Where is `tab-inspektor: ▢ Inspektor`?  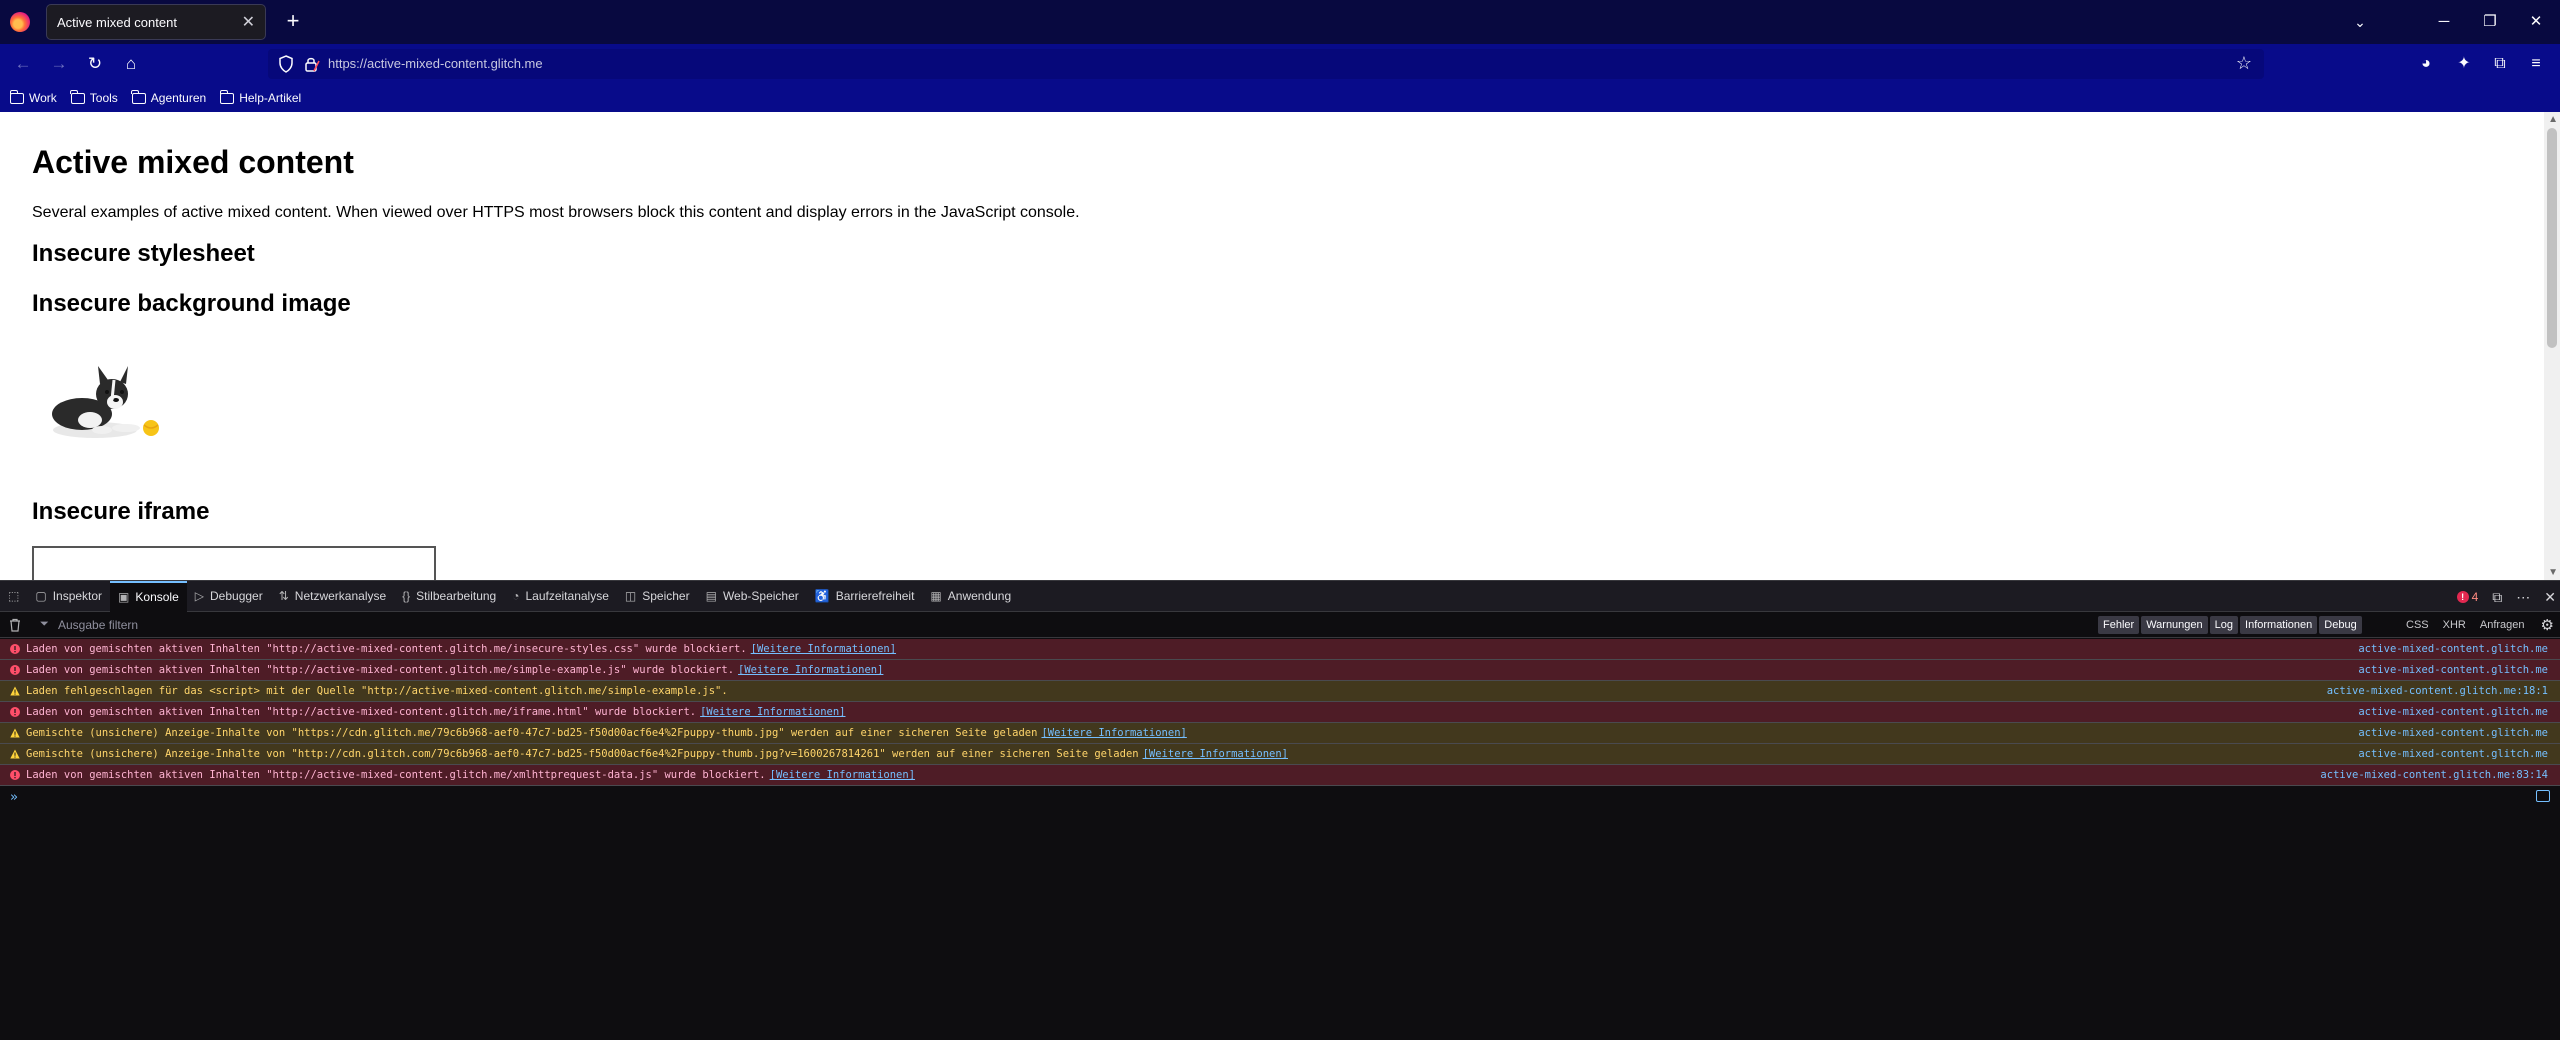
tab-inspektor: ▢ Inspektor is located at coordinates (68, 596).